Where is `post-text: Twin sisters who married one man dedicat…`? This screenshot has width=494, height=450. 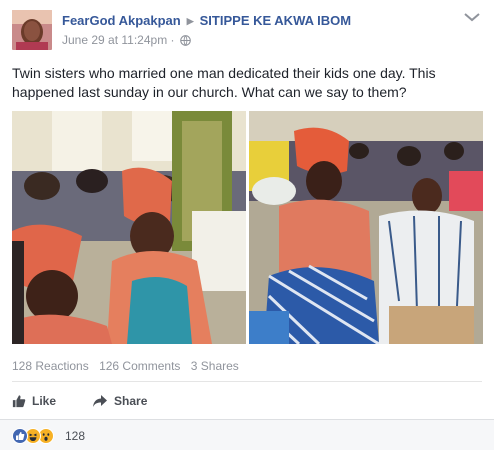
post-text: Twin sisters who married one man dedicat… is located at coordinates (224, 82).